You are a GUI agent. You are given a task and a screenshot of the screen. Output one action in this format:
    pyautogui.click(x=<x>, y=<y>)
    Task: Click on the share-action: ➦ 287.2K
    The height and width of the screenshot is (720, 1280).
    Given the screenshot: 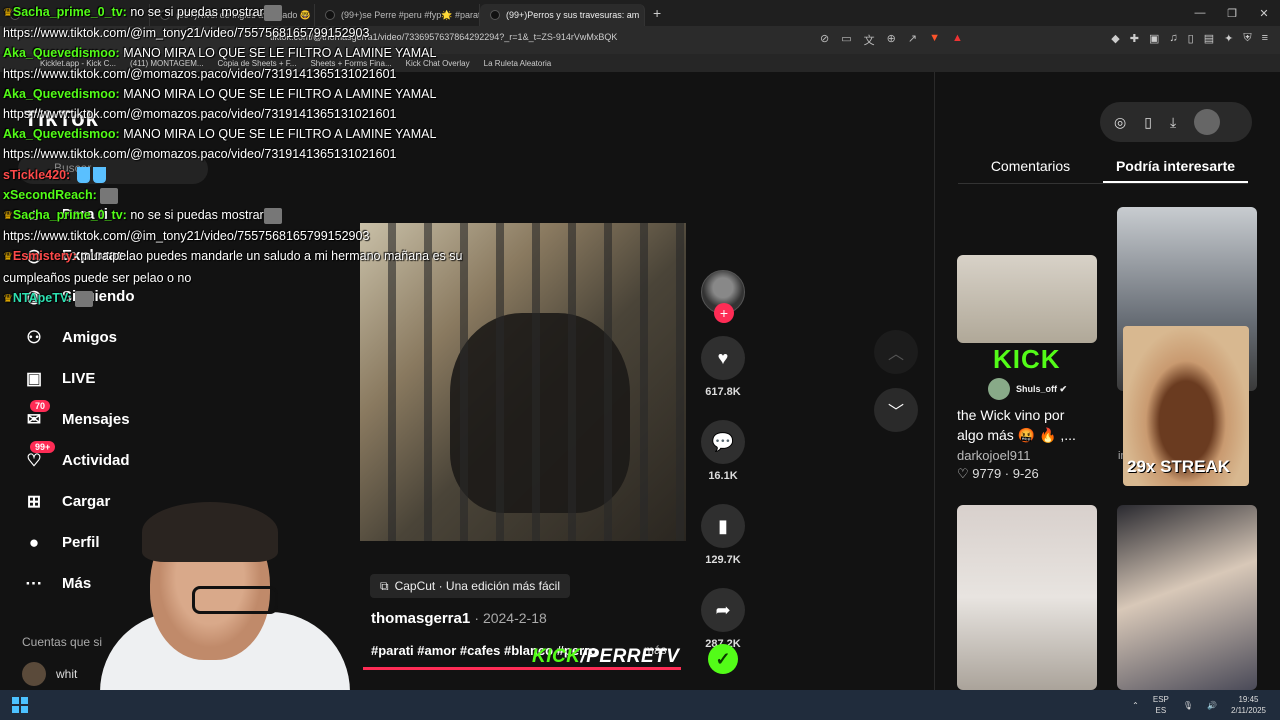 What is the action you would take?
    pyautogui.click(x=723, y=619)
    